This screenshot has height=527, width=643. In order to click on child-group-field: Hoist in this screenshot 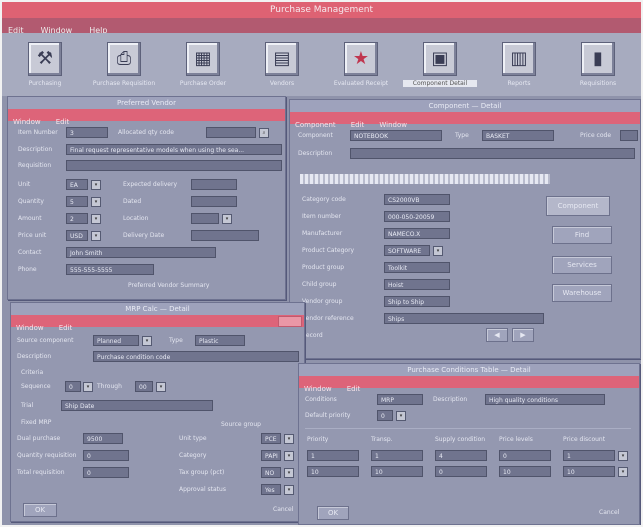, I will do `click(417, 284)`.